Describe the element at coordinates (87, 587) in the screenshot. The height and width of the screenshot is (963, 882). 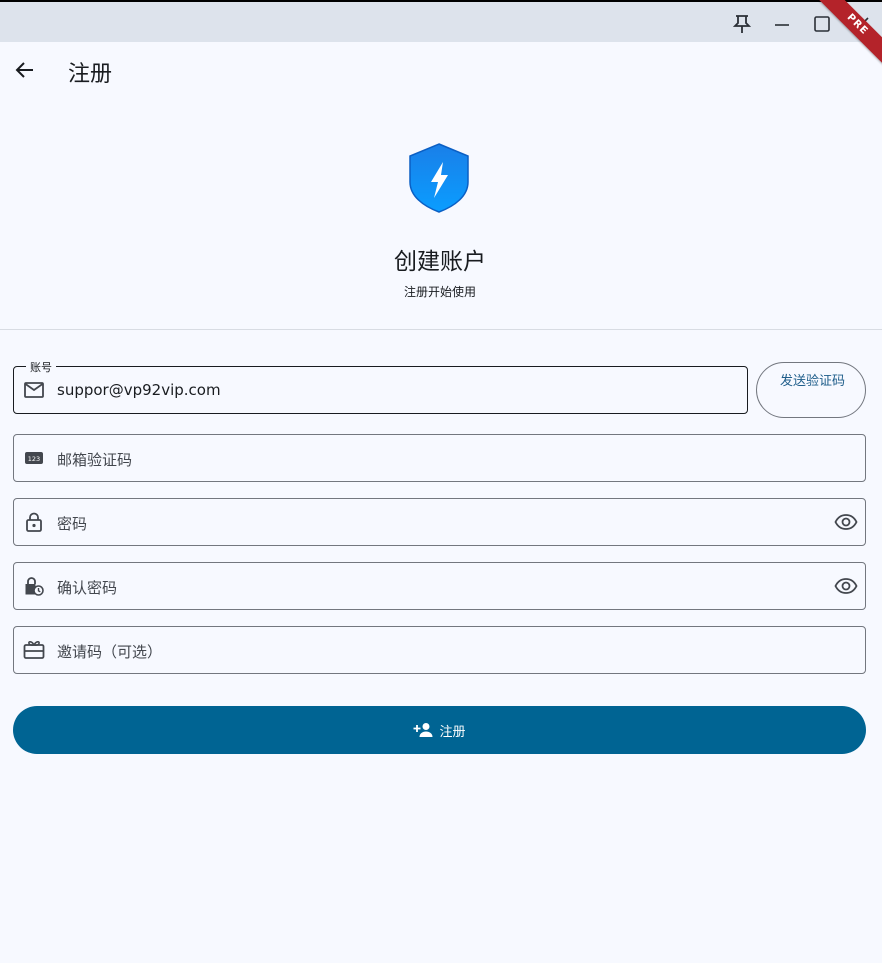
I see `confirm-password-input: 确认密码` at that location.